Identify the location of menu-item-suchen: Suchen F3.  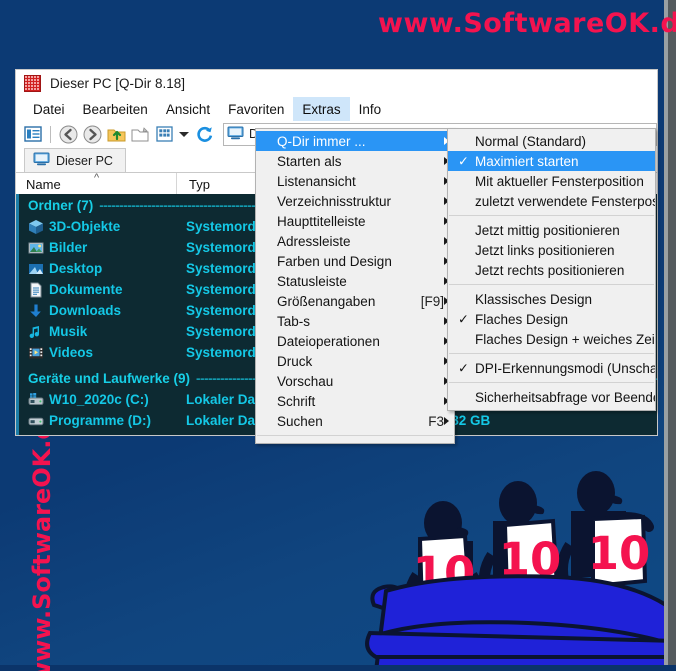
(355, 421).